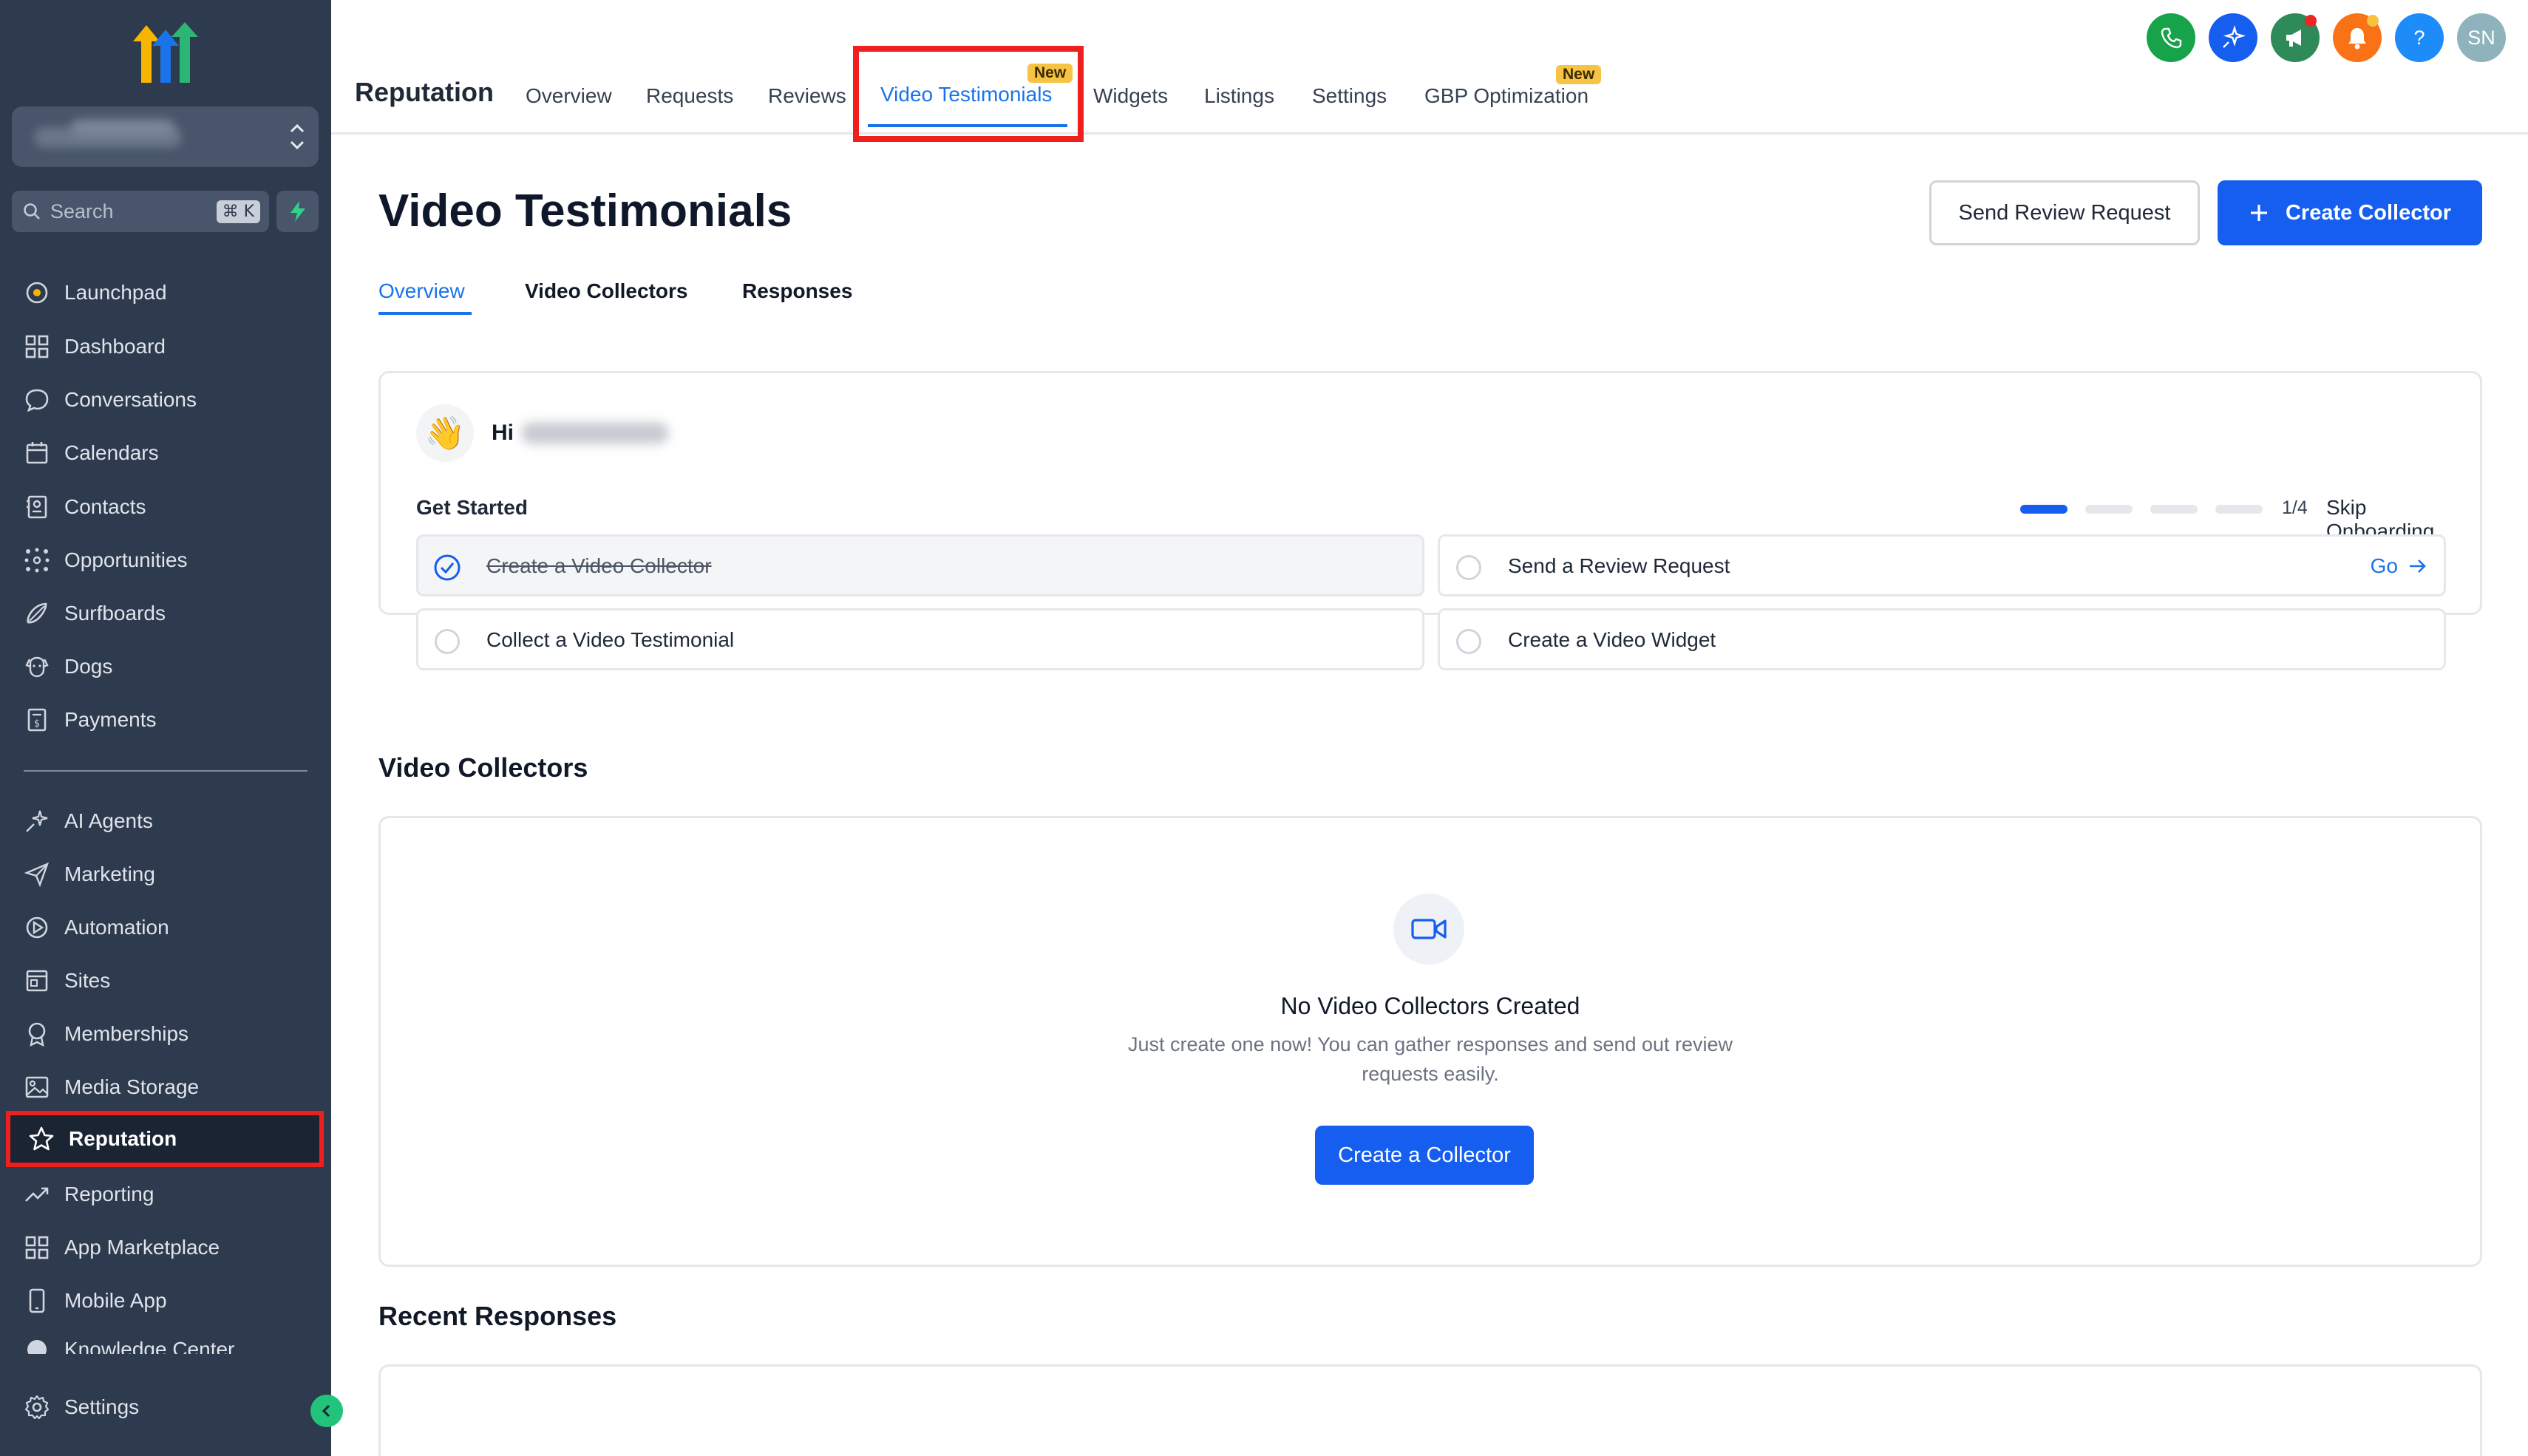  I want to click on subtab-responses: Responses, so click(797, 291).